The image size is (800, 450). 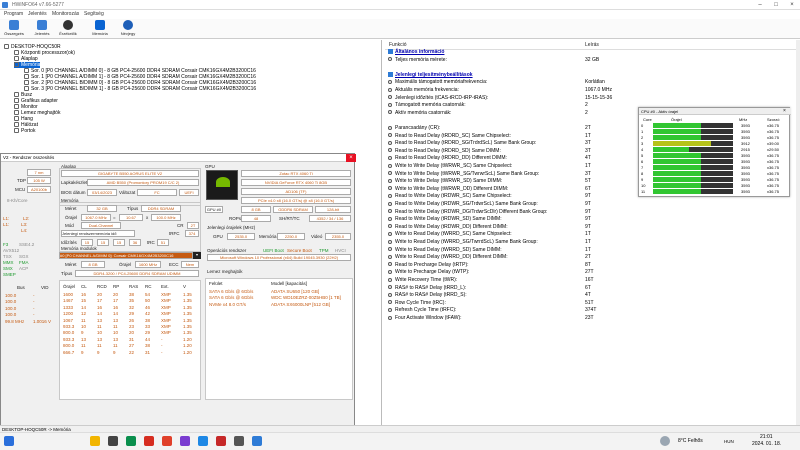 What do you see at coordinates (100, 25) in the screenshot?
I see `memory-icon` at bounding box center [100, 25].